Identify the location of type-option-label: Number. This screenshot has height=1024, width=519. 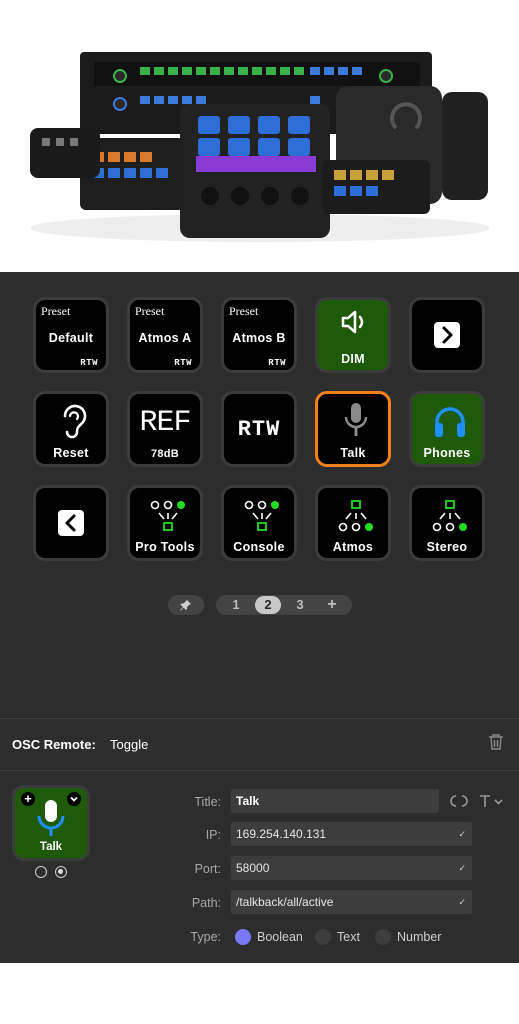
(419, 937).